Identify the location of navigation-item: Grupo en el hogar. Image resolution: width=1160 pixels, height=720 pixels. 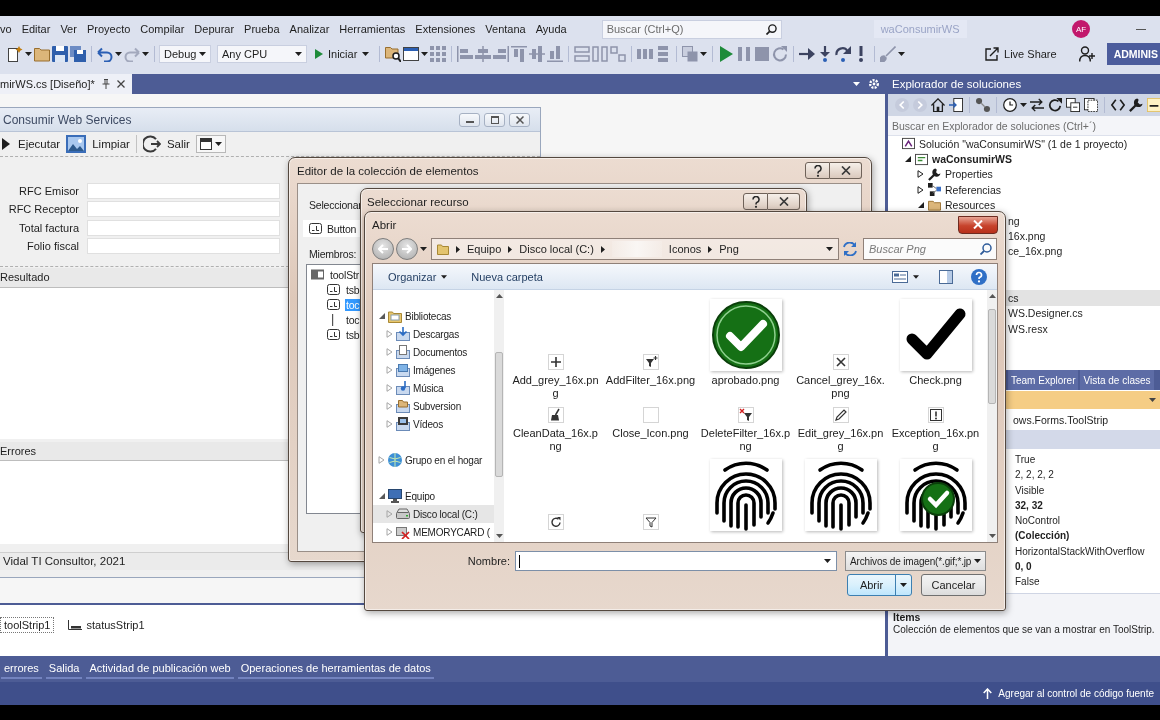
(433, 460).